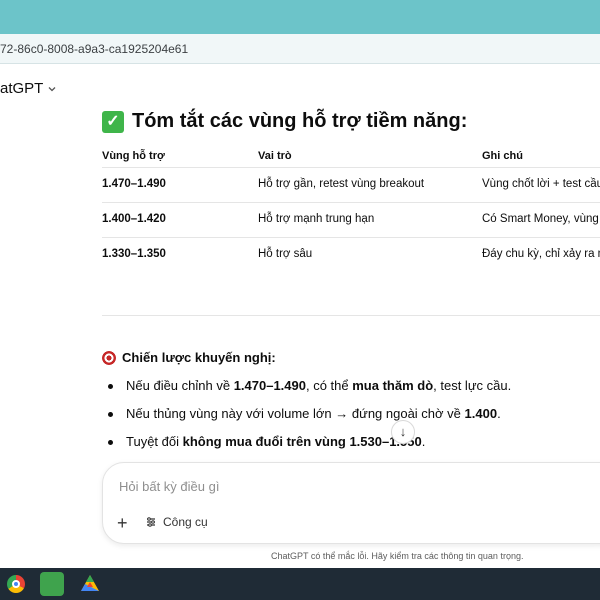 This screenshot has height=600, width=600. What do you see at coordinates (302, 441) in the screenshot?
I see `bullet-bold: không mua đuổi trên vùng 1.530–1.550` at bounding box center [302, 441].